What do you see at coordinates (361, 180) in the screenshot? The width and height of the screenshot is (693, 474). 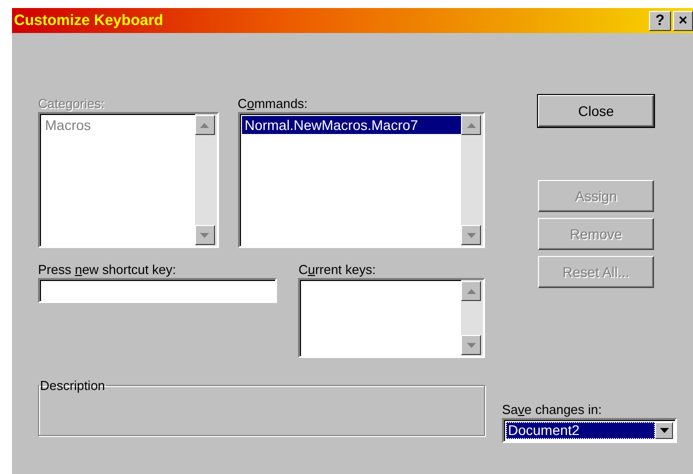 I see `commands-list: Normal.NewMacros.Macro7` at bounding box center [361, 180].